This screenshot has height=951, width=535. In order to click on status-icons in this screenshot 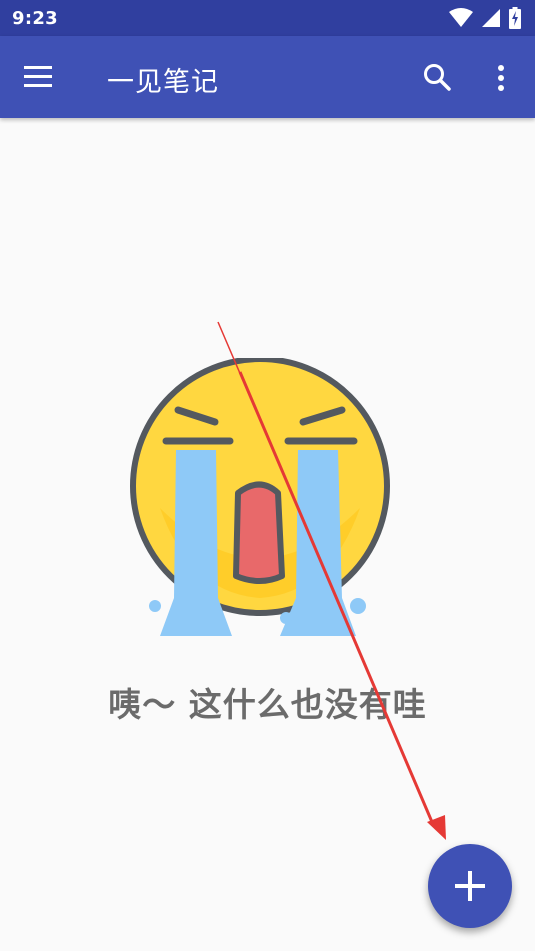, I will do `click(485, 18)`.